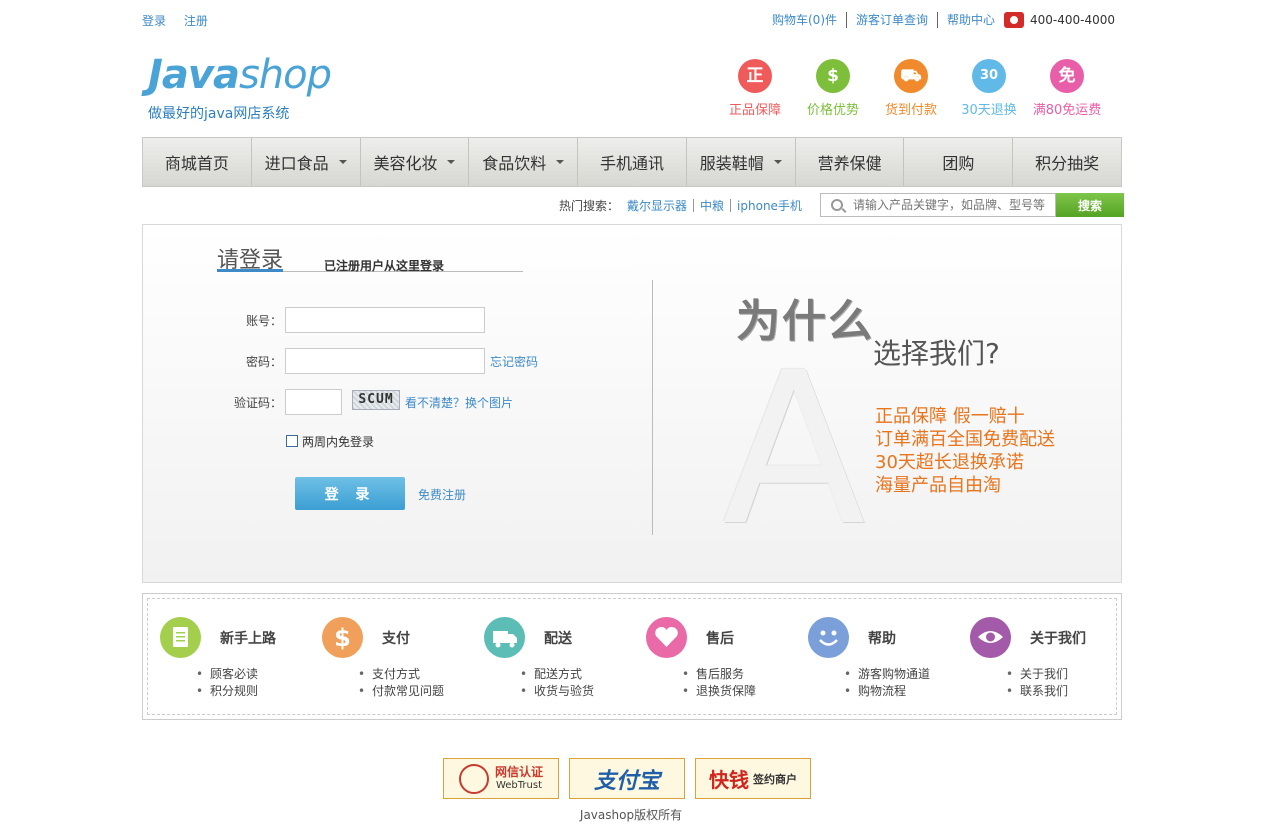 Image resolution: width=1262 pixels, height=828 pixels. What do you see at coordinates (558, 639) in the screenshot?
I see `help-column-title: 配送` at bounding box center [558, 639].